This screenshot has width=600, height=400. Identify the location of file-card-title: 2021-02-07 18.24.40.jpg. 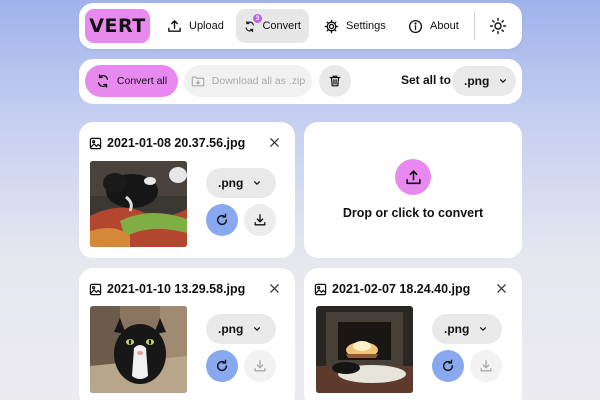
(392, 289).